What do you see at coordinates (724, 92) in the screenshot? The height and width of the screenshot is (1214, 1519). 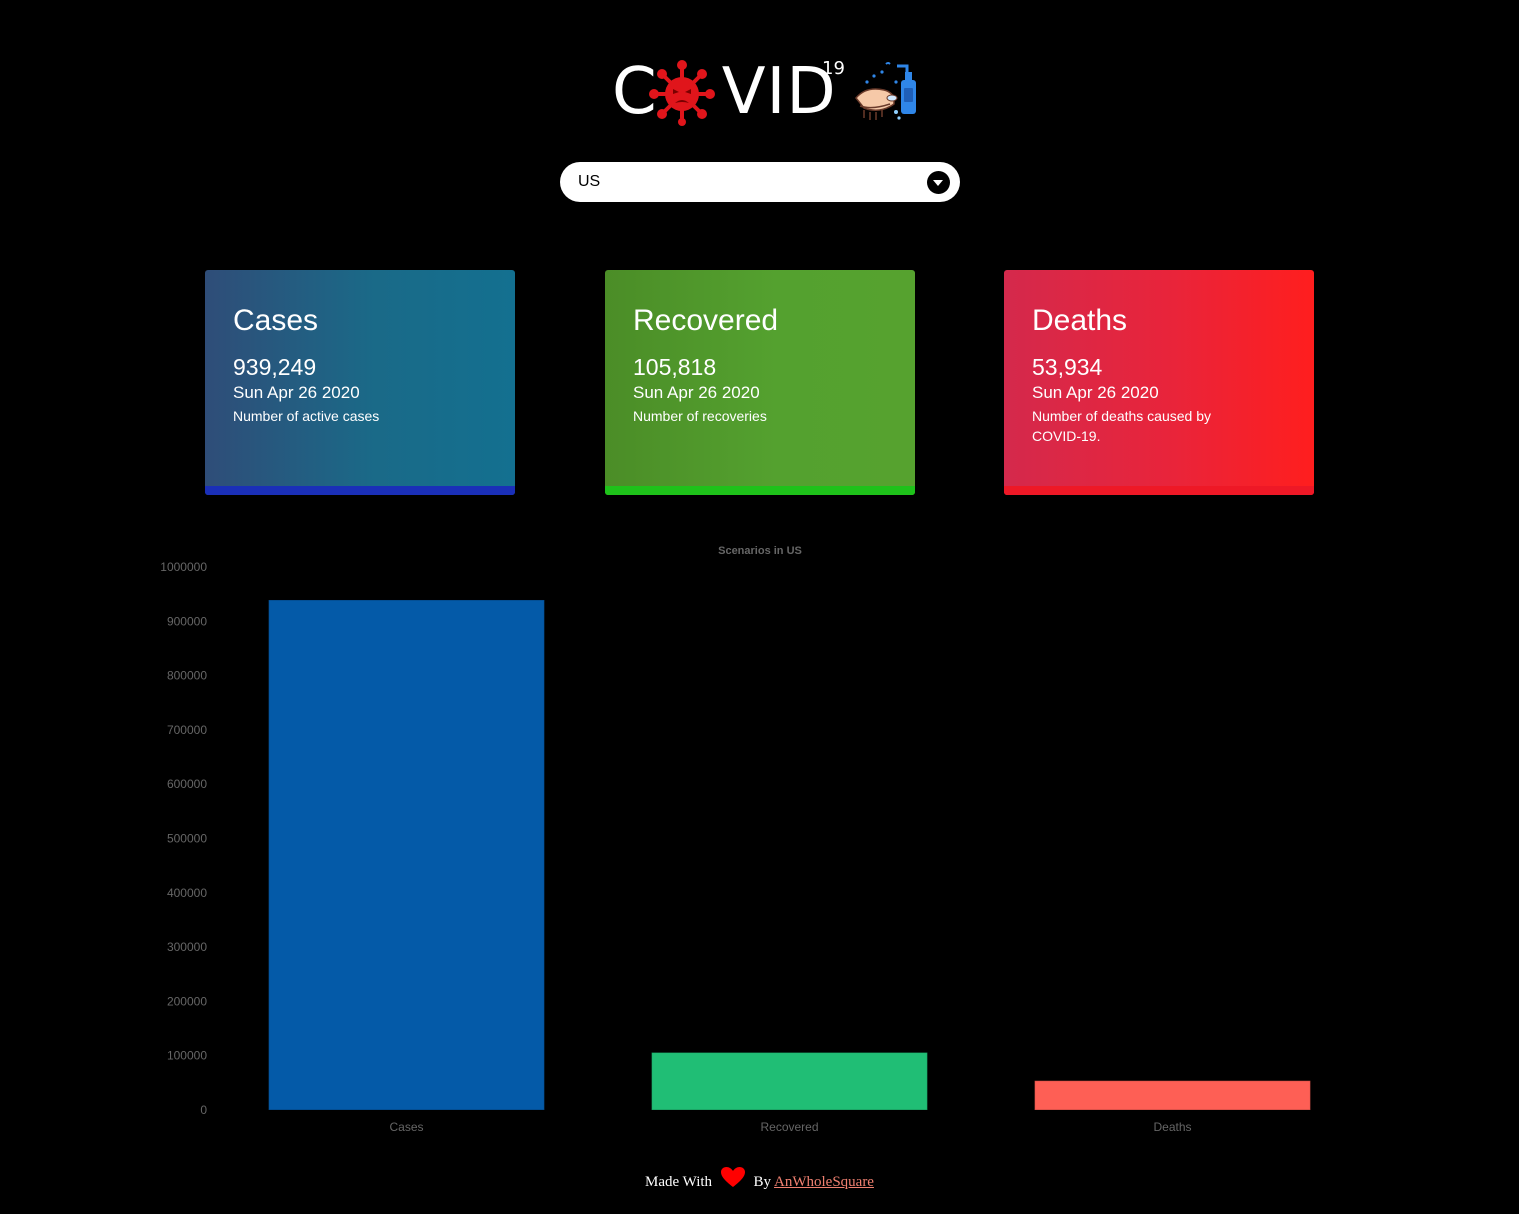 I see `logo-text: C VID` at bounding box center [724, 92].